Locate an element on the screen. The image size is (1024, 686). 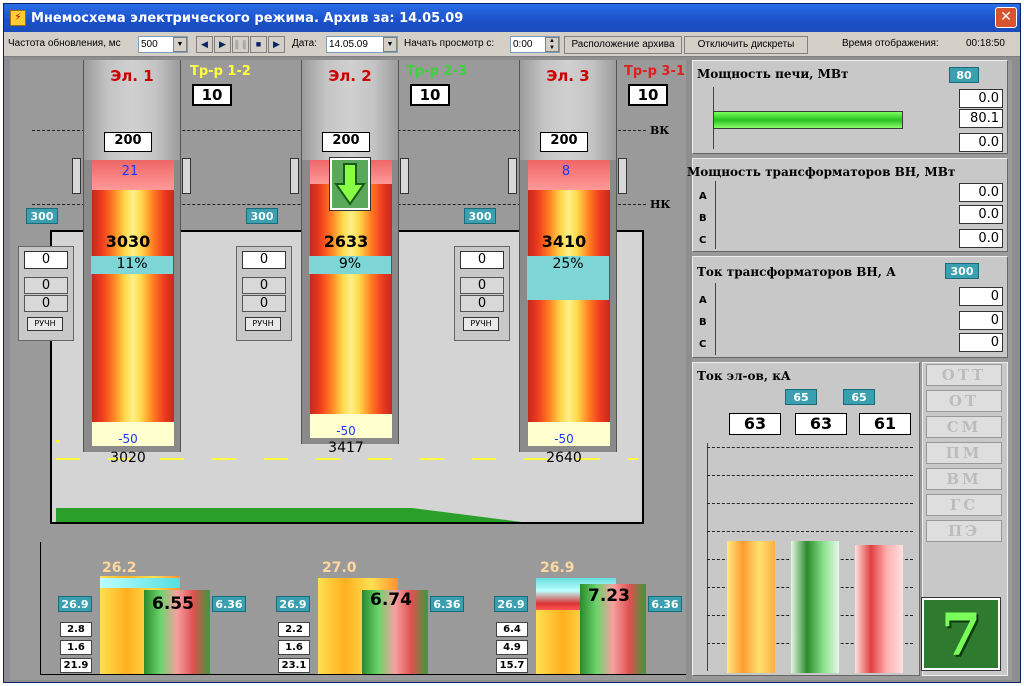
date-value: 14.05.09 is located at coordinates (348, 44).